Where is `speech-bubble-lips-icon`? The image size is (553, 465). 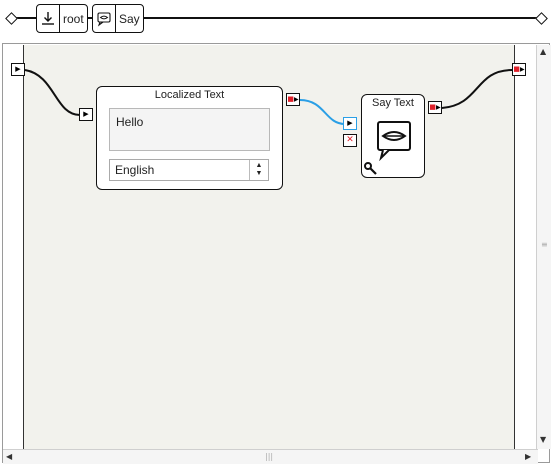 speech-bubble-lips-icon is located at coordinates (394, 143).